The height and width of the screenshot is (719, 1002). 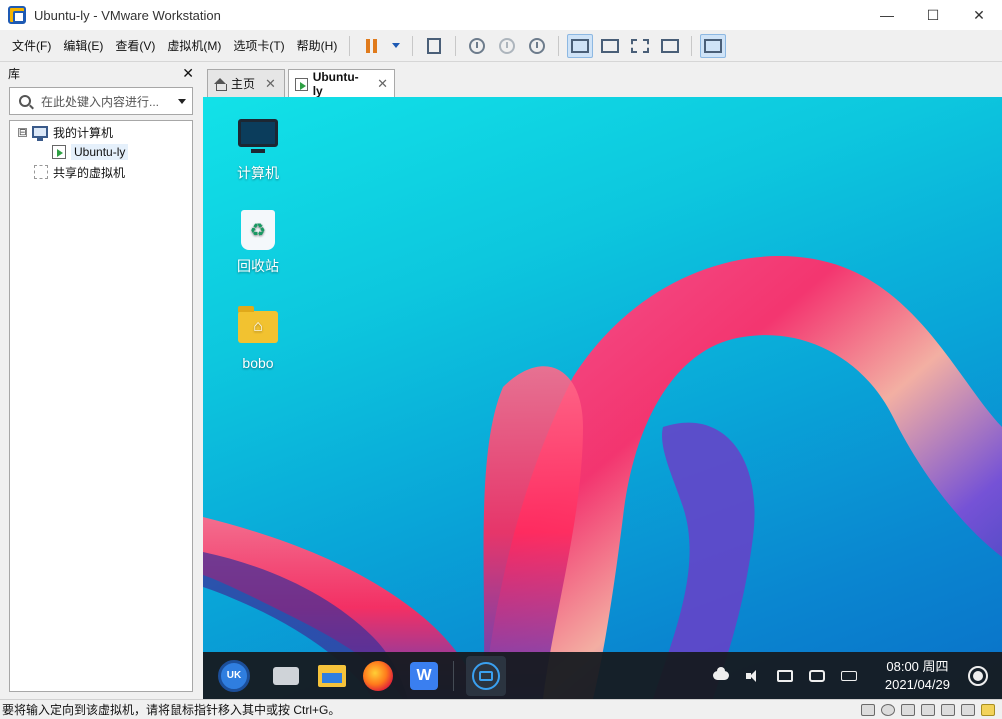 I want to click on sound-card-icon, so click(x=948, y=709).